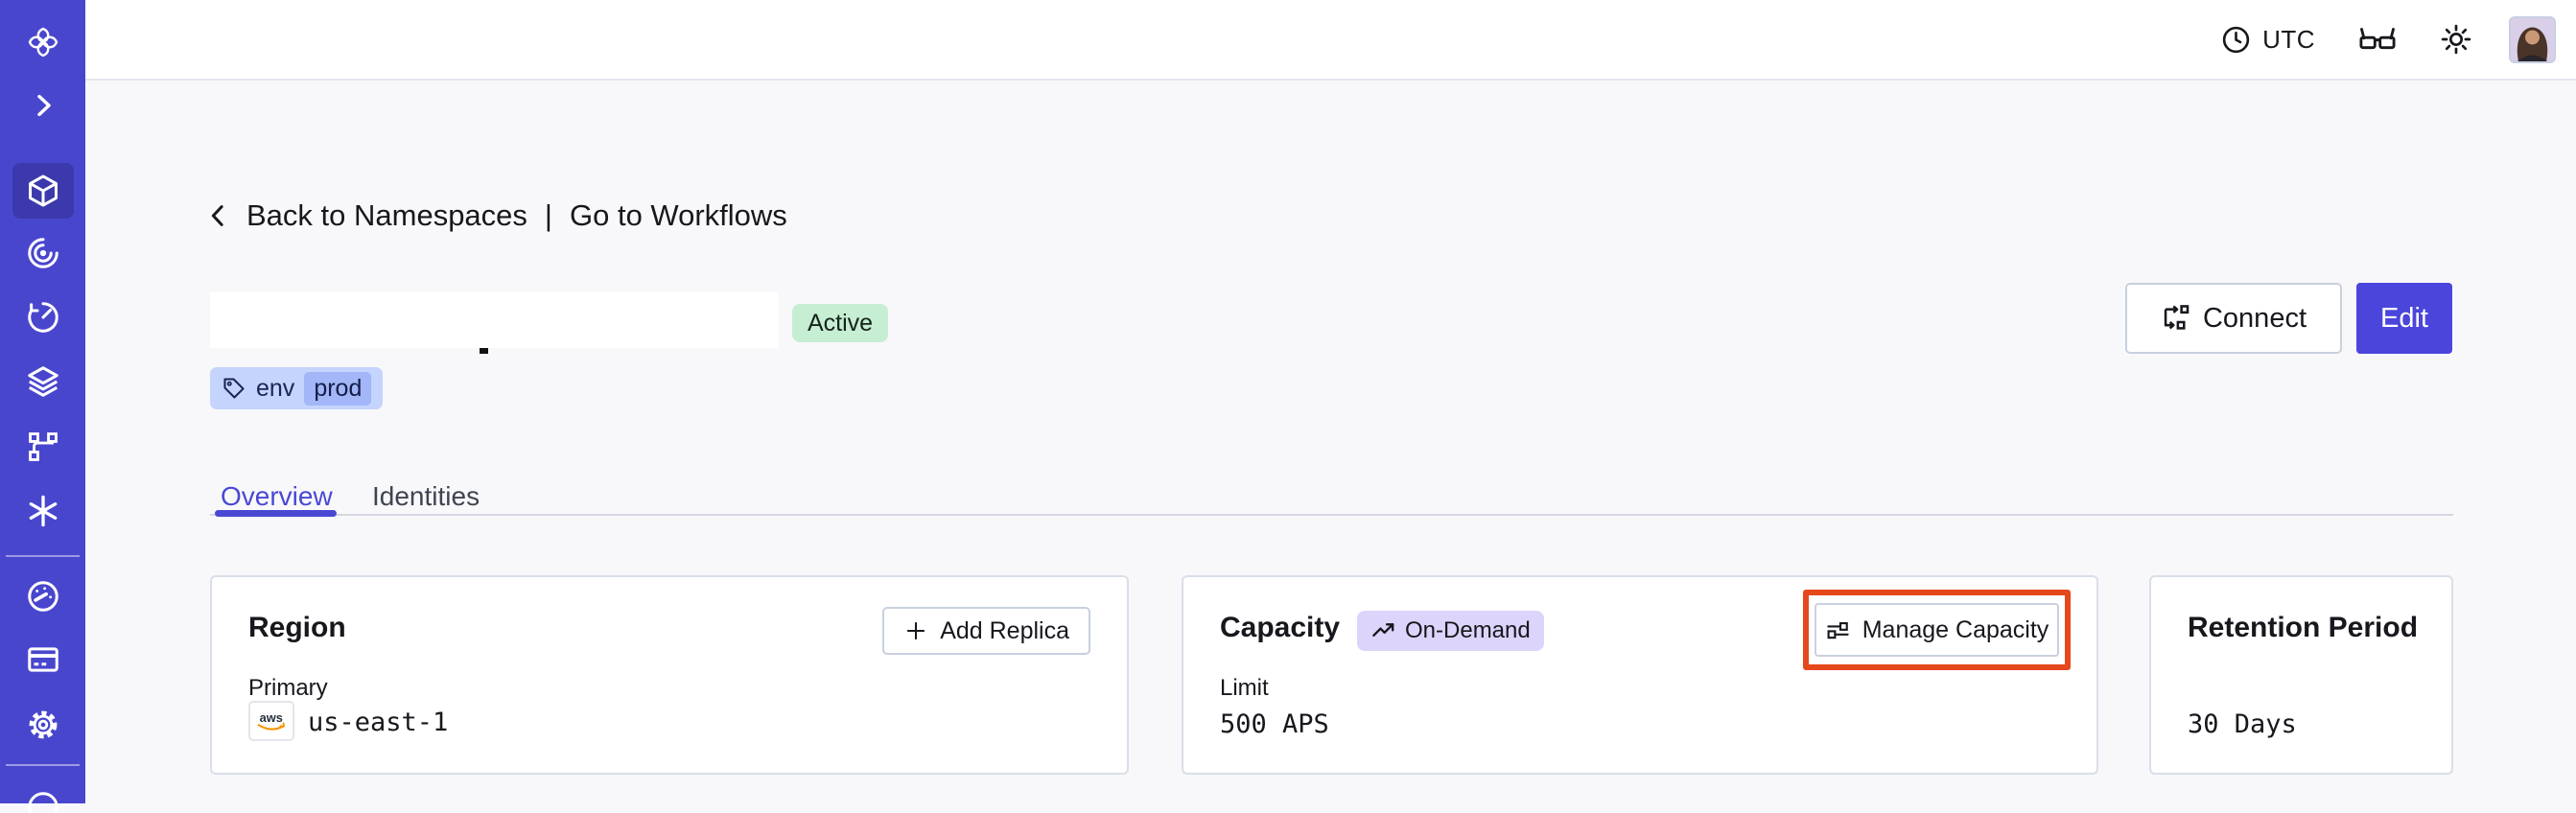 The image size is (2576, 813). I want to click on workflows-spiral-icon, so click(43, 253).